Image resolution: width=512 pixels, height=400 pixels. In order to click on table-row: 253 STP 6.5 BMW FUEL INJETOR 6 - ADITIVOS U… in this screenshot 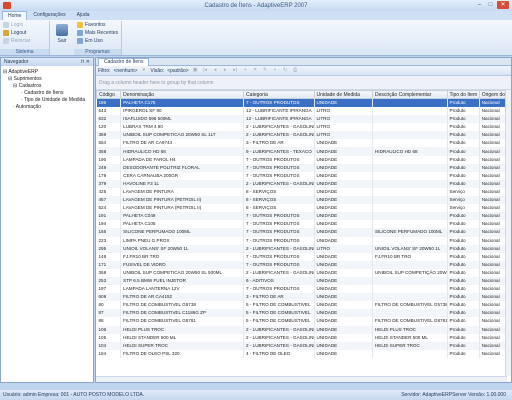, I will do `click(304, 281)`.